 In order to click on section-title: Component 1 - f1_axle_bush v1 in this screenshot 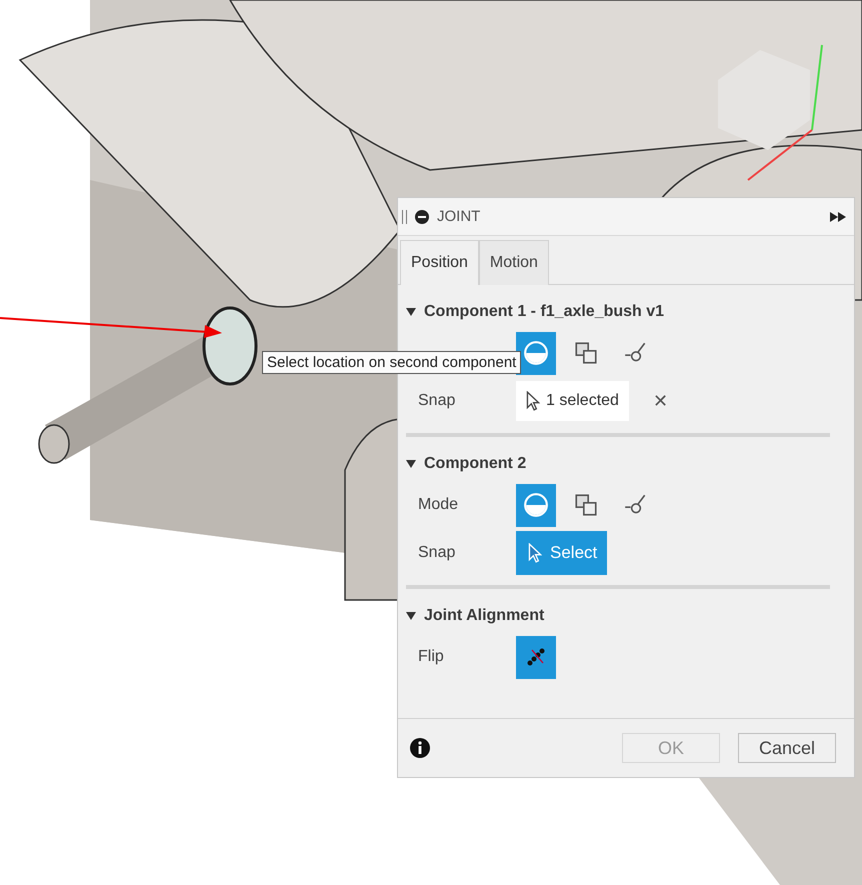, I will do `click(544, 312)`.